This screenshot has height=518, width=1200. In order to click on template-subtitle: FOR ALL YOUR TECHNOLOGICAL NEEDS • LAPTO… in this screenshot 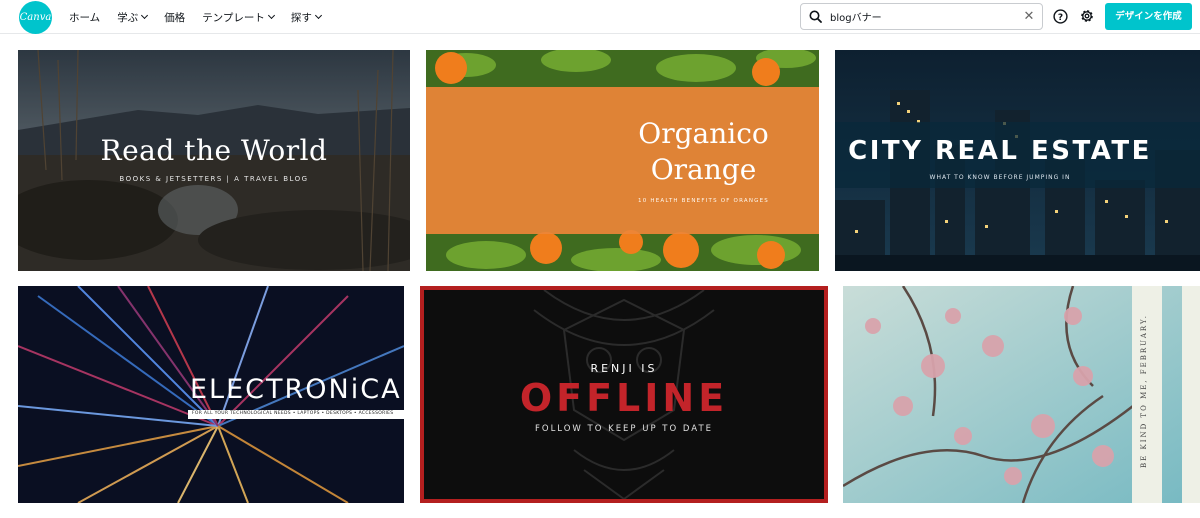, I will do `click(293, 413)`.